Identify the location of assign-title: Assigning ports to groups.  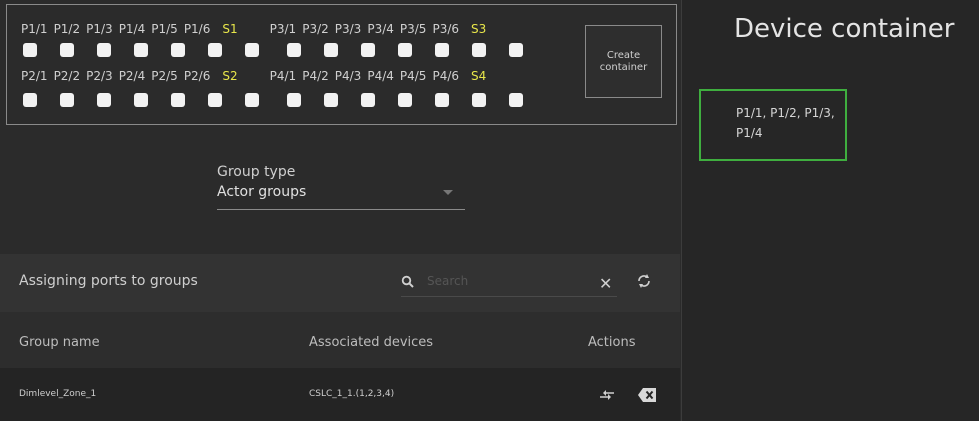
(108, 281).